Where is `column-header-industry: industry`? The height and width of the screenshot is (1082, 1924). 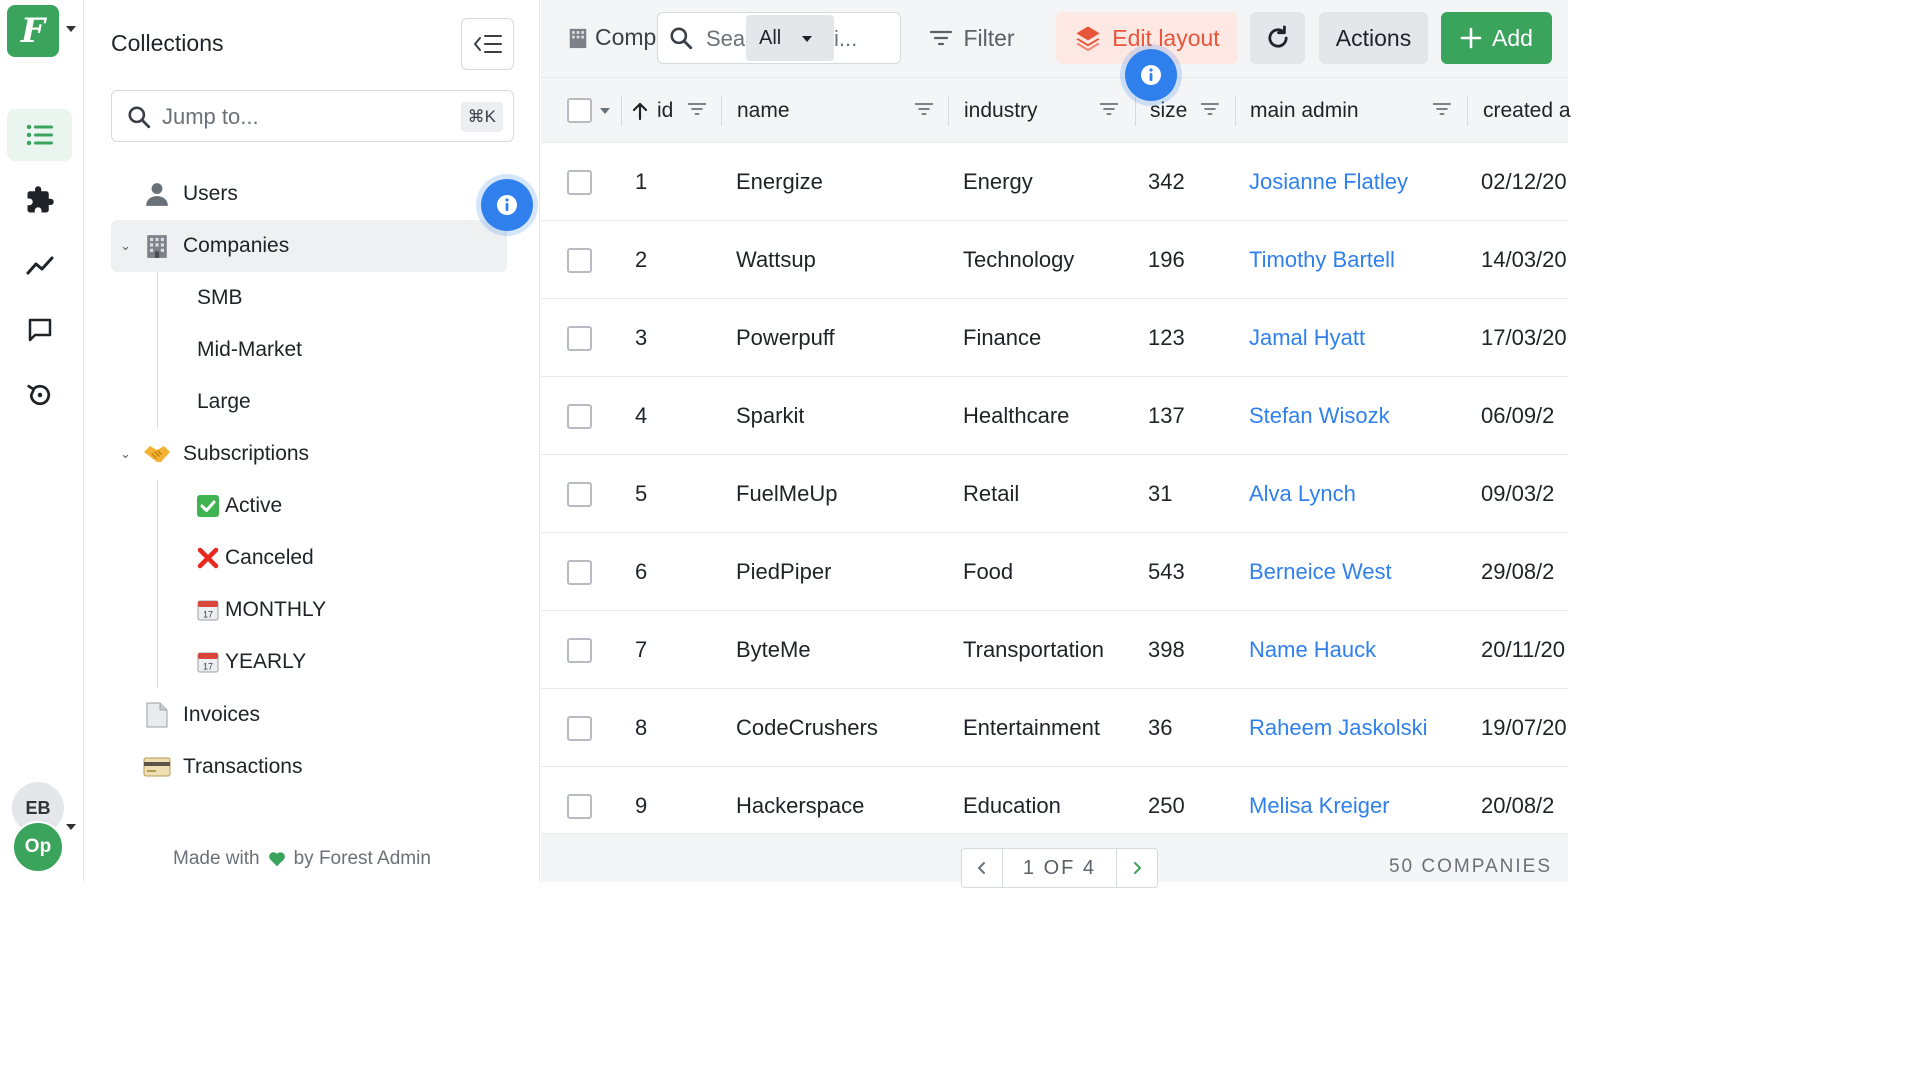 column-header-industry: industry is located at coordinates (1001, 110).